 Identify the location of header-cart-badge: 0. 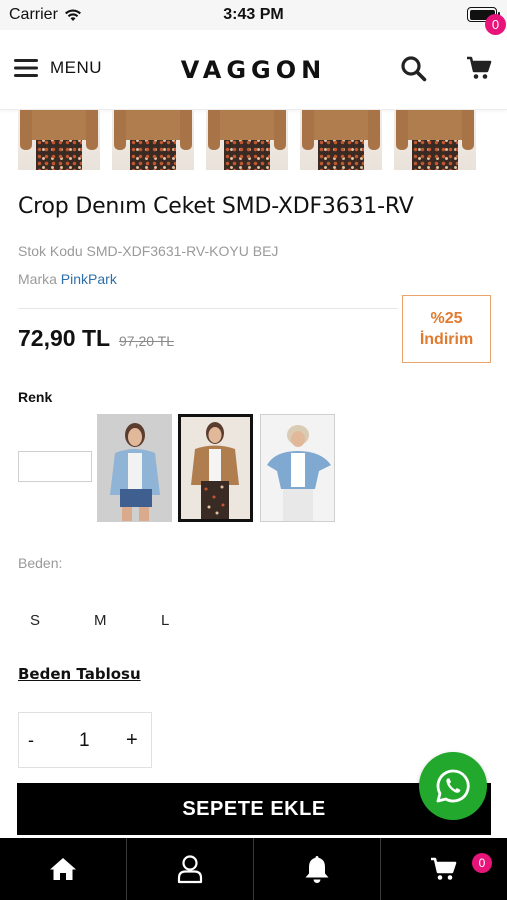
(495, 24).